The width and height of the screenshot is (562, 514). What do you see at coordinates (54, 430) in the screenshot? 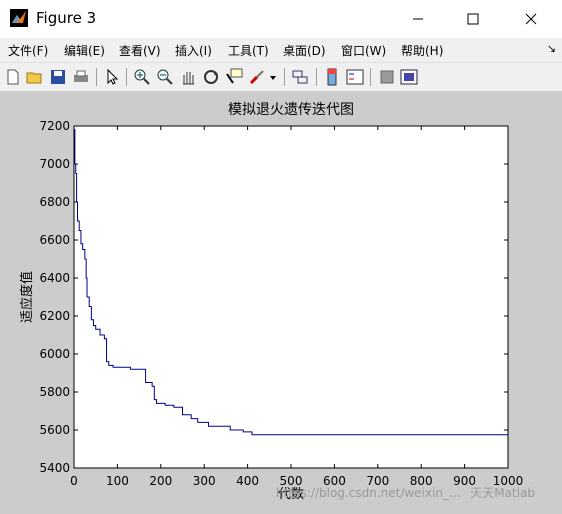
I see `y-tick-label: 5600` at bounding box center [54, 430].